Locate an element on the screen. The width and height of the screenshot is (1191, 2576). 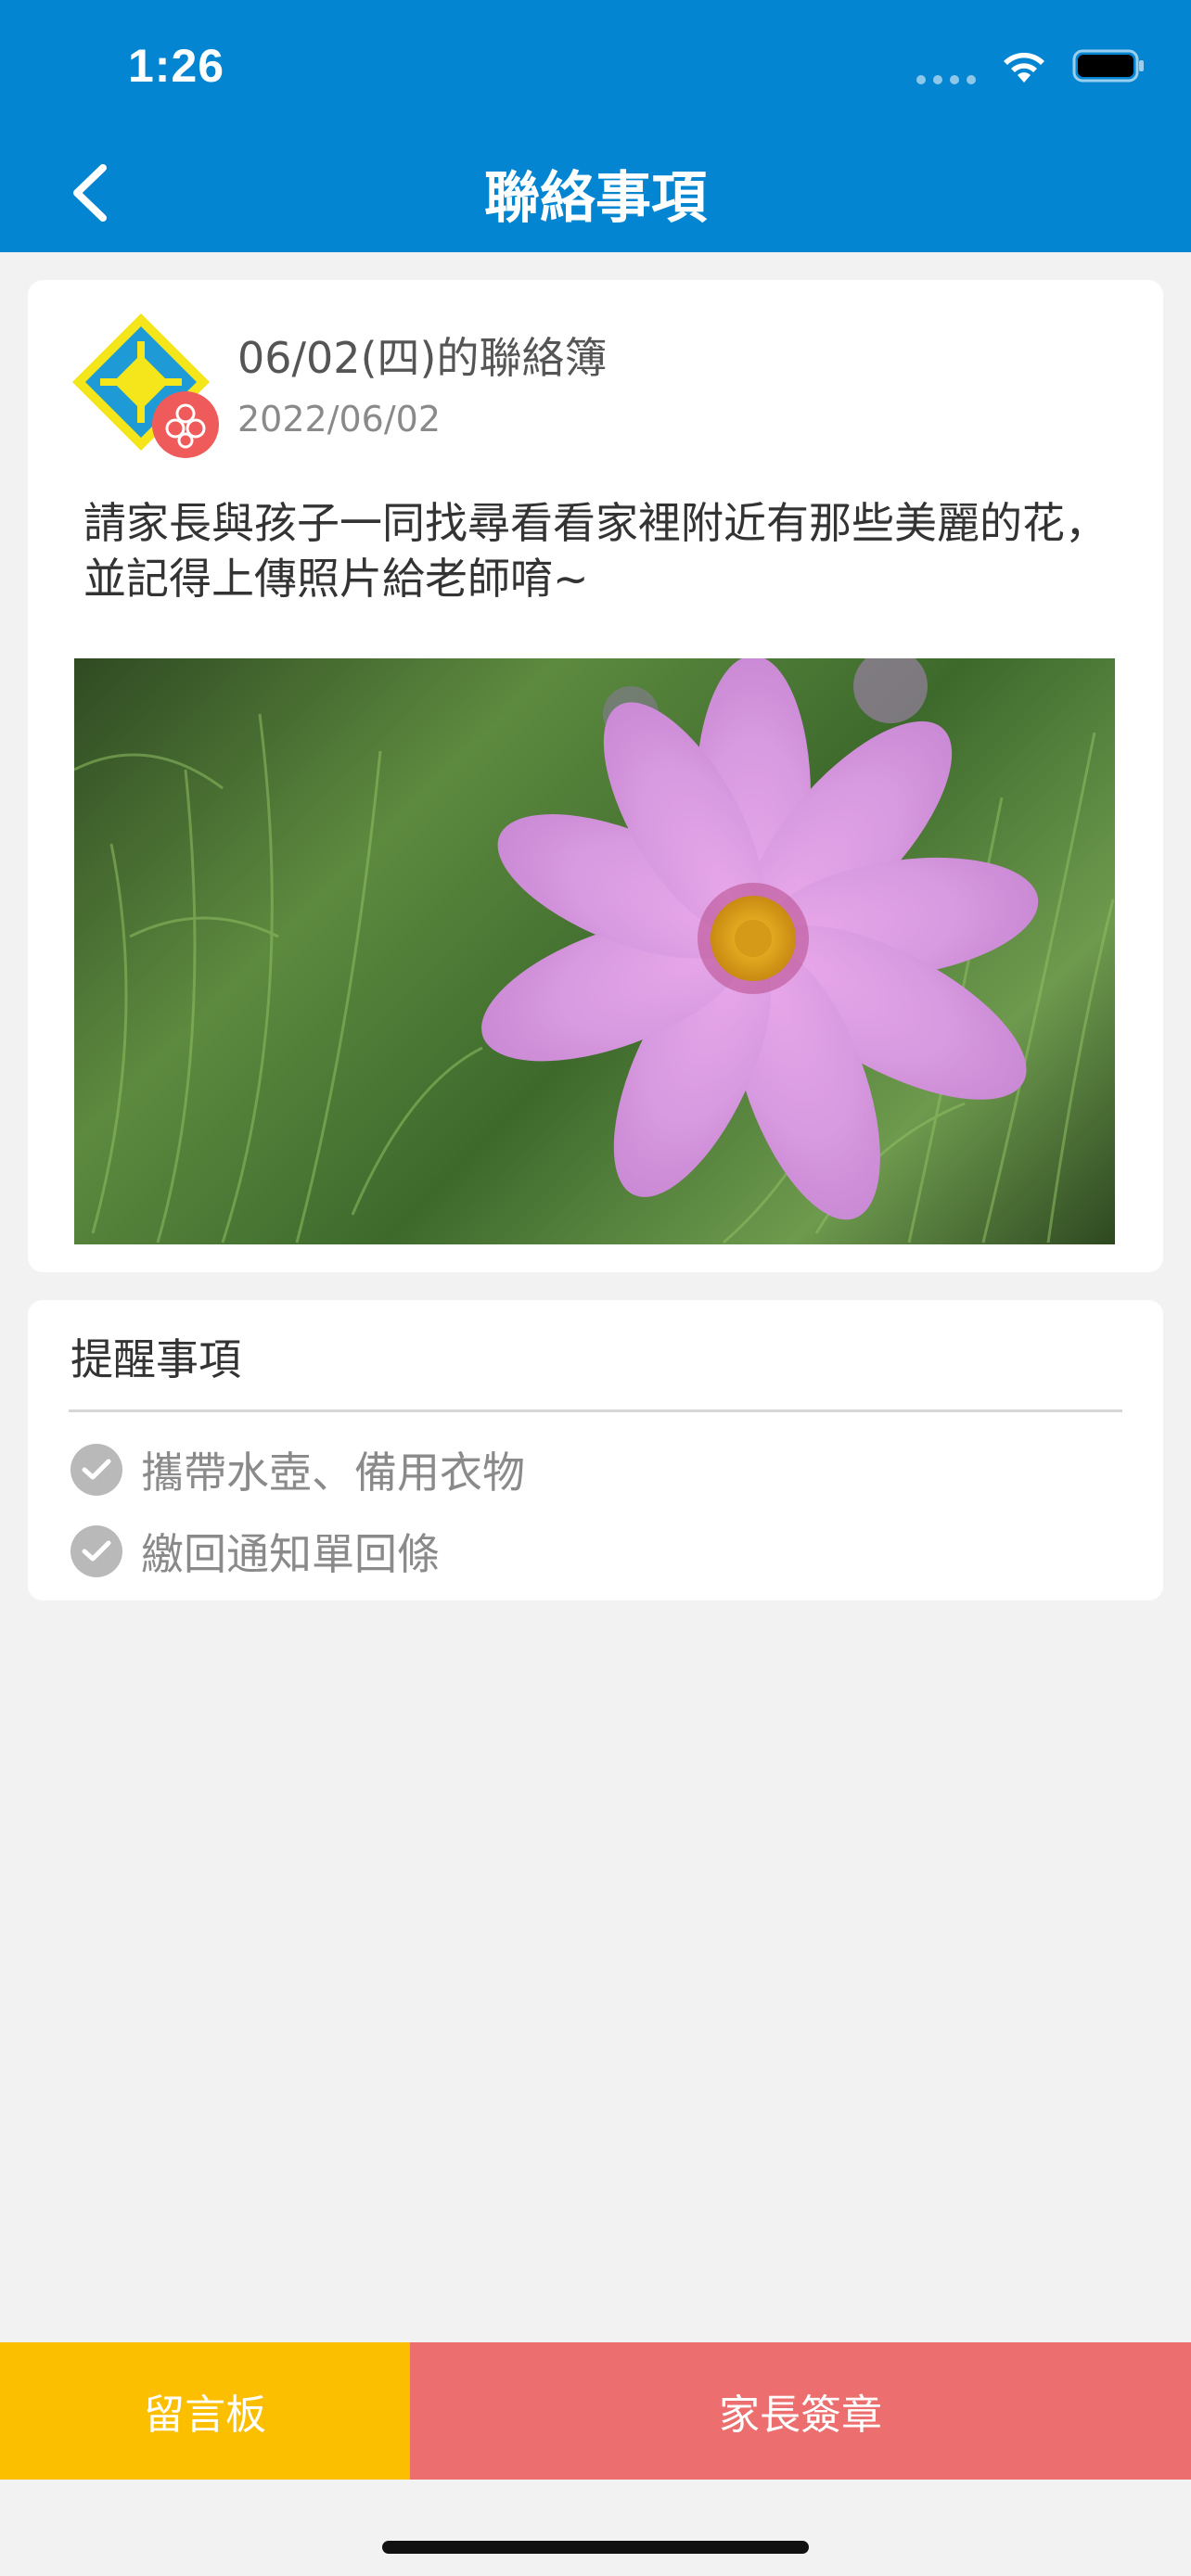
status-time: 1:26 is located at coordinates (177, 66).